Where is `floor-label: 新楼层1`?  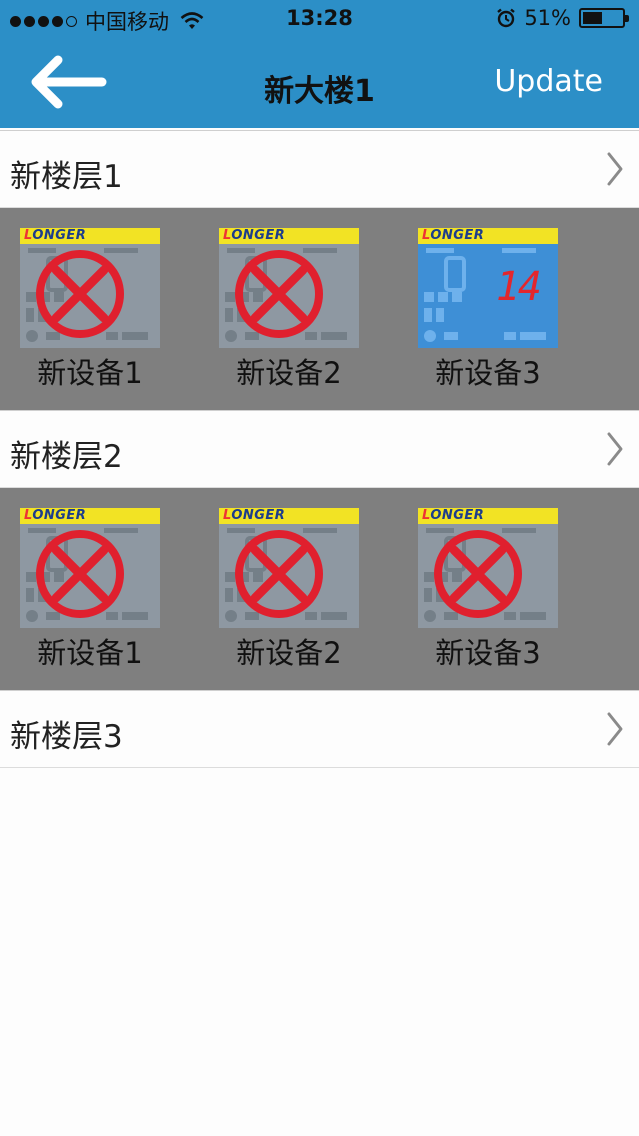 floor-label: 新楼层1 is located at coordinates (66, 177).